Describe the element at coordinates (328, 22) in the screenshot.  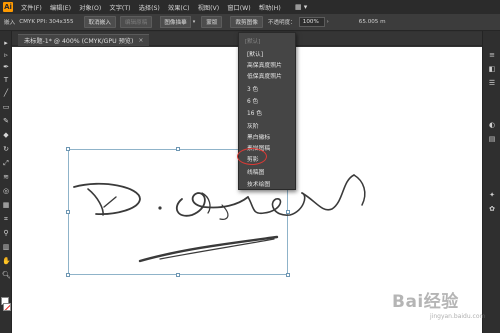
I see `opacity-dropdown-icon: ›` at that location.